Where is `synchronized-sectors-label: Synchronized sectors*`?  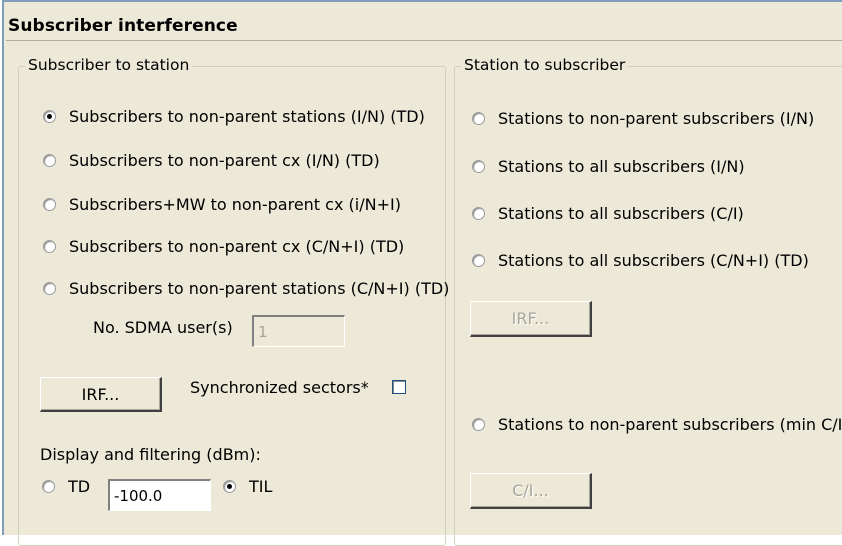
synchronized-sectors-label: Synchronized sectors* is located at coordinates (279, 387).